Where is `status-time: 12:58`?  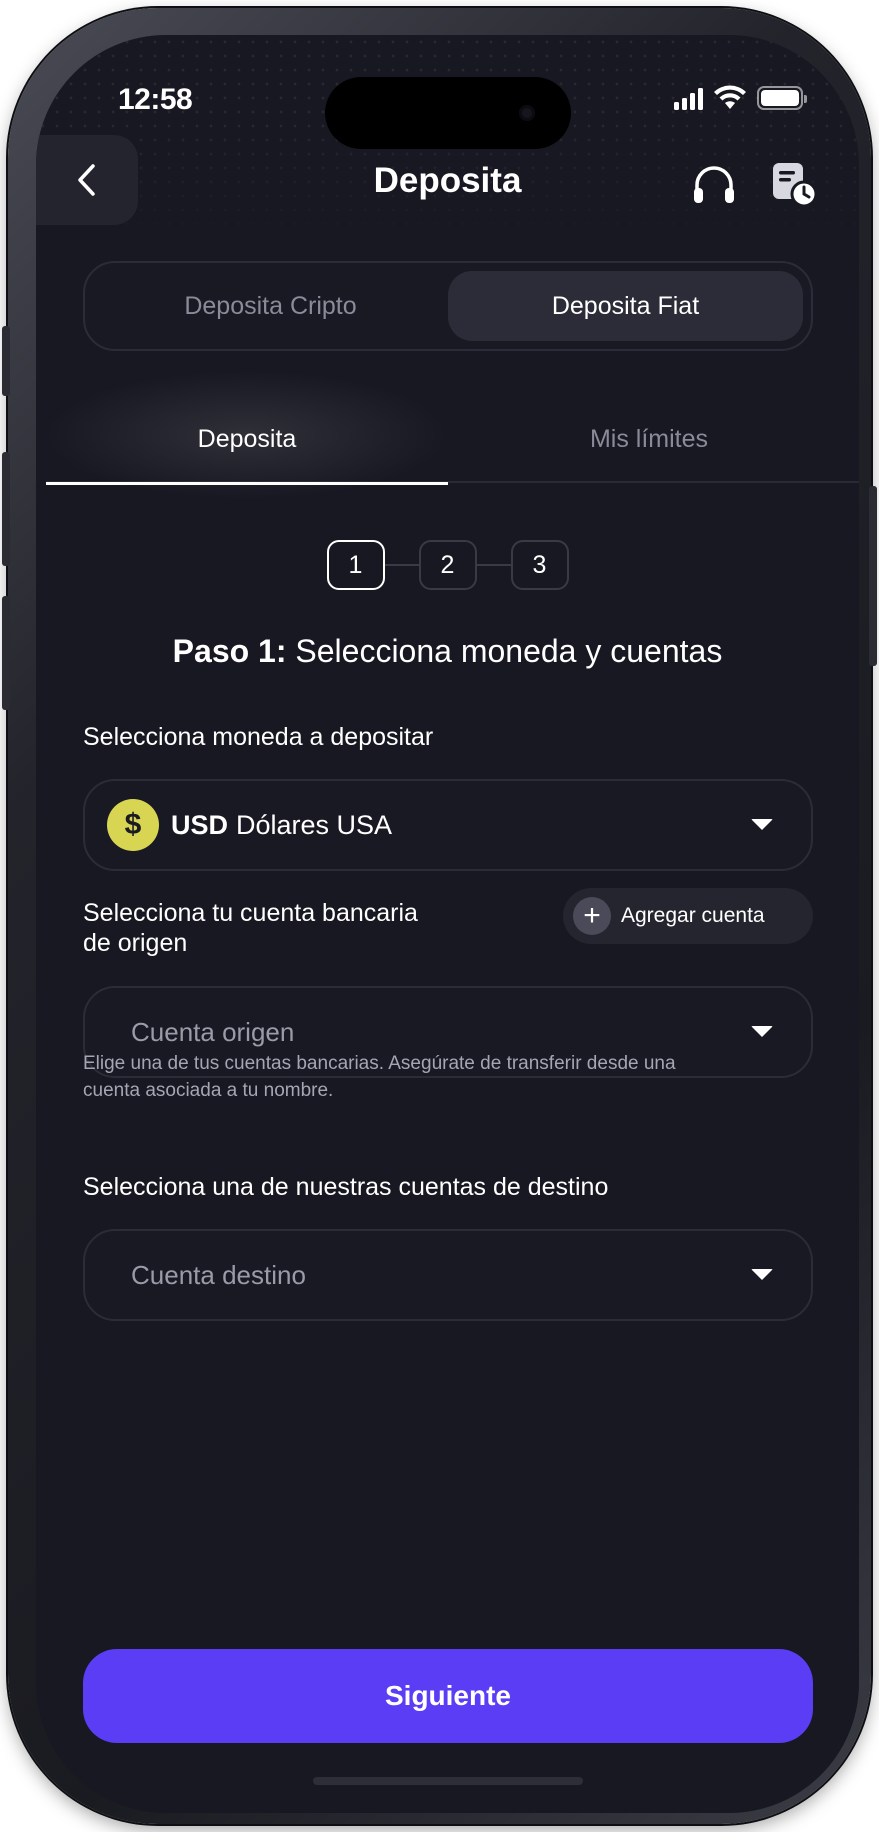
status-time: 12:58 is located at coordinates (155, 99).